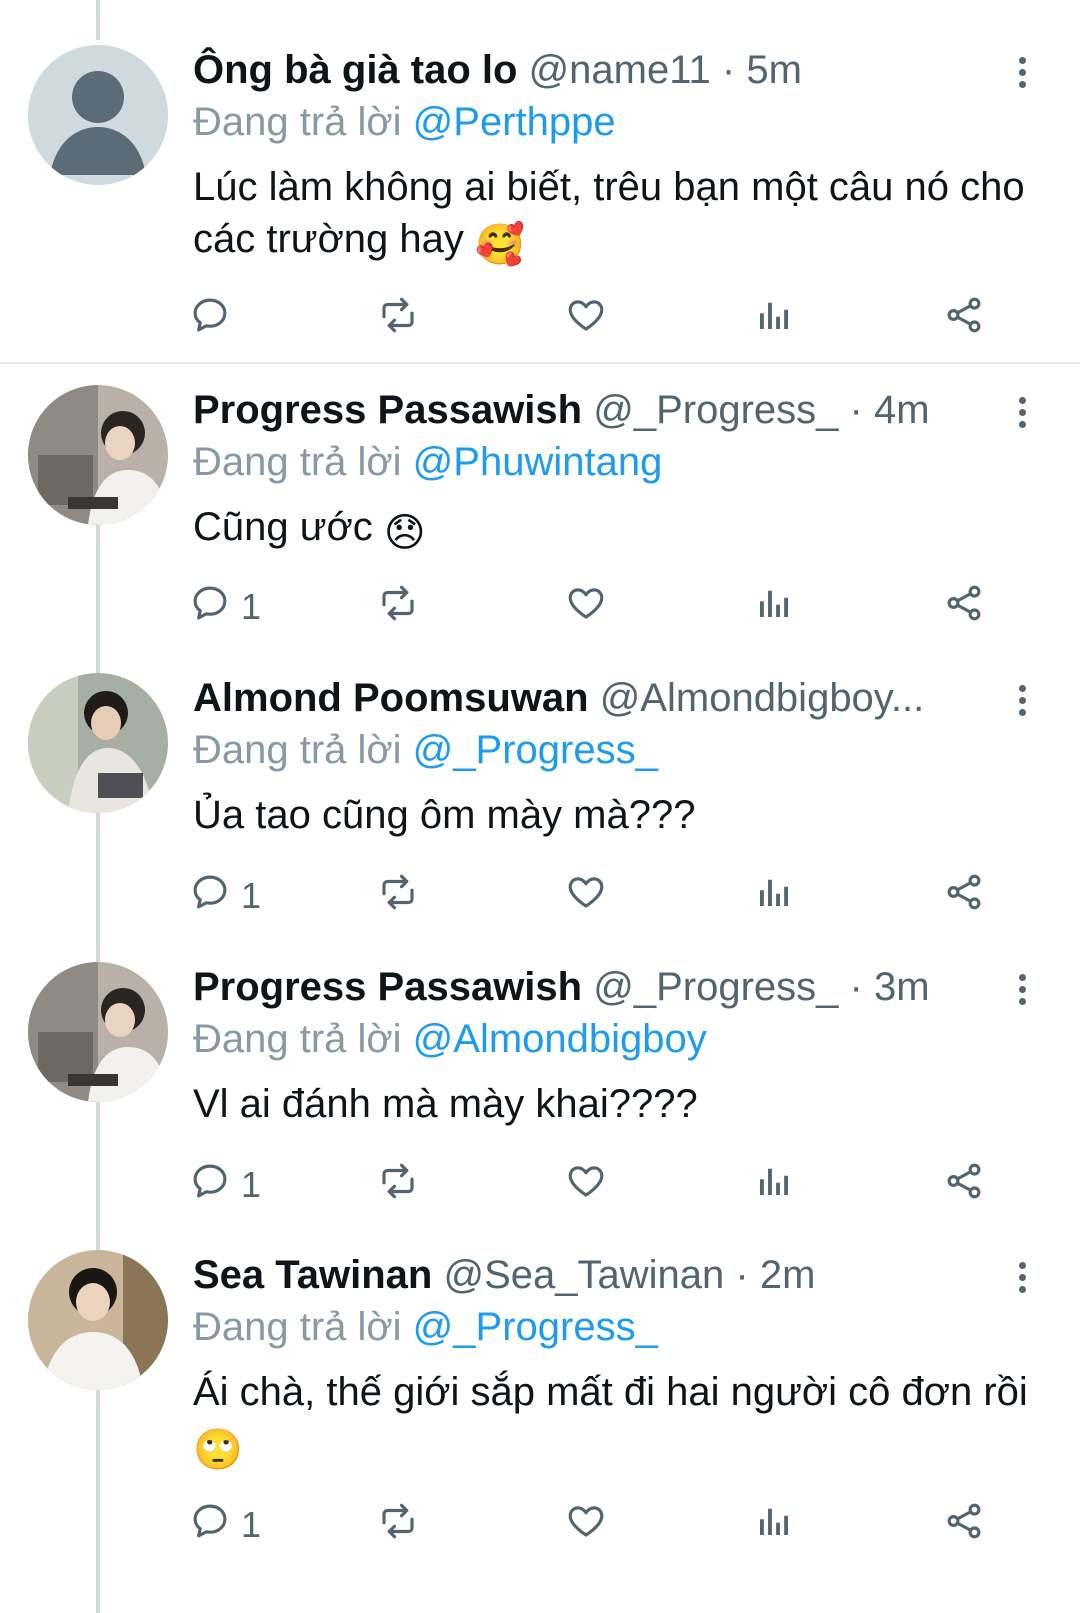  Describe the element at coordinates (901, 987) in the screenshot. I see `tweet-time: 3m` at that location.